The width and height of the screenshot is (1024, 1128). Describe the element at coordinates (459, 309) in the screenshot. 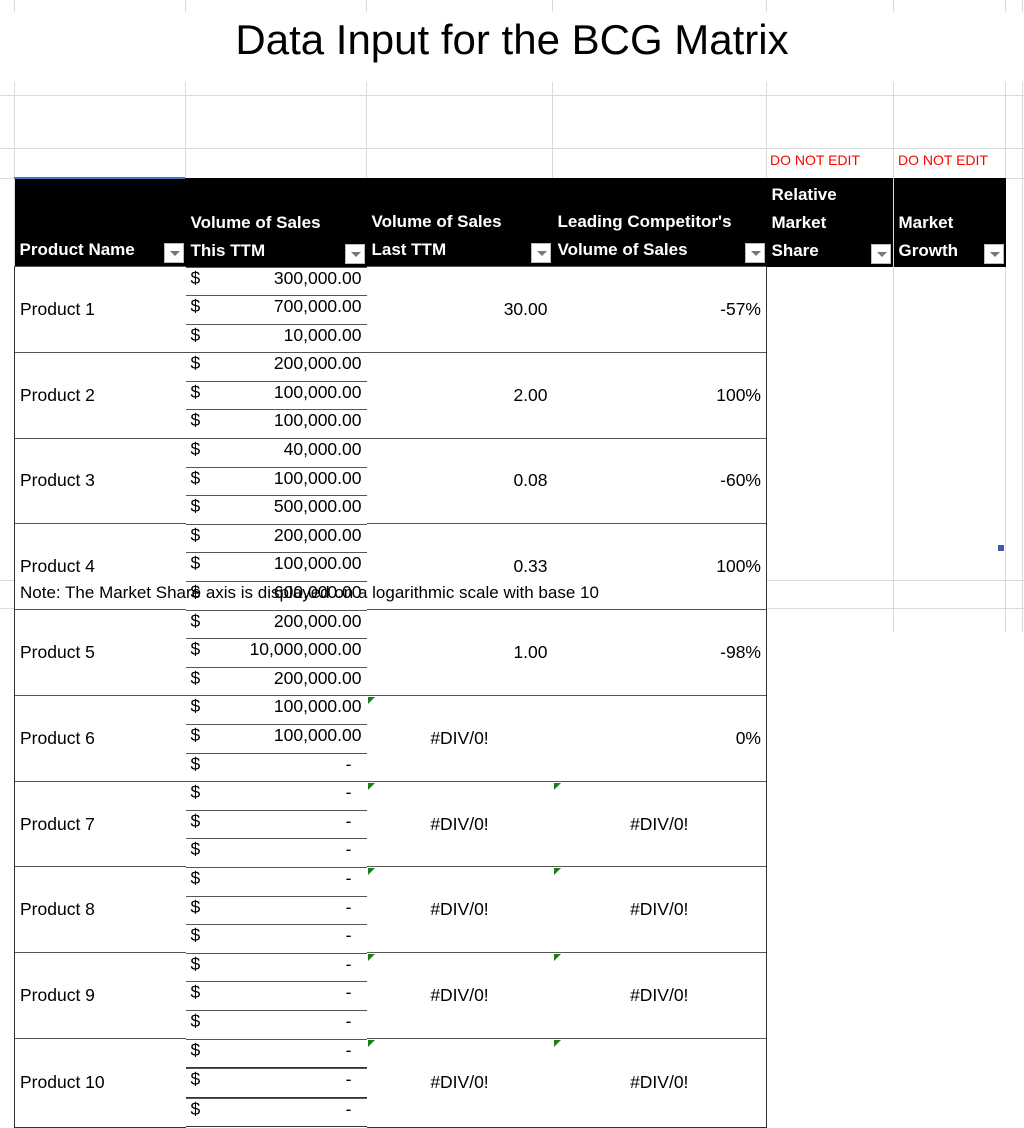

I see `rel-share-cell: 30.00` at that location.